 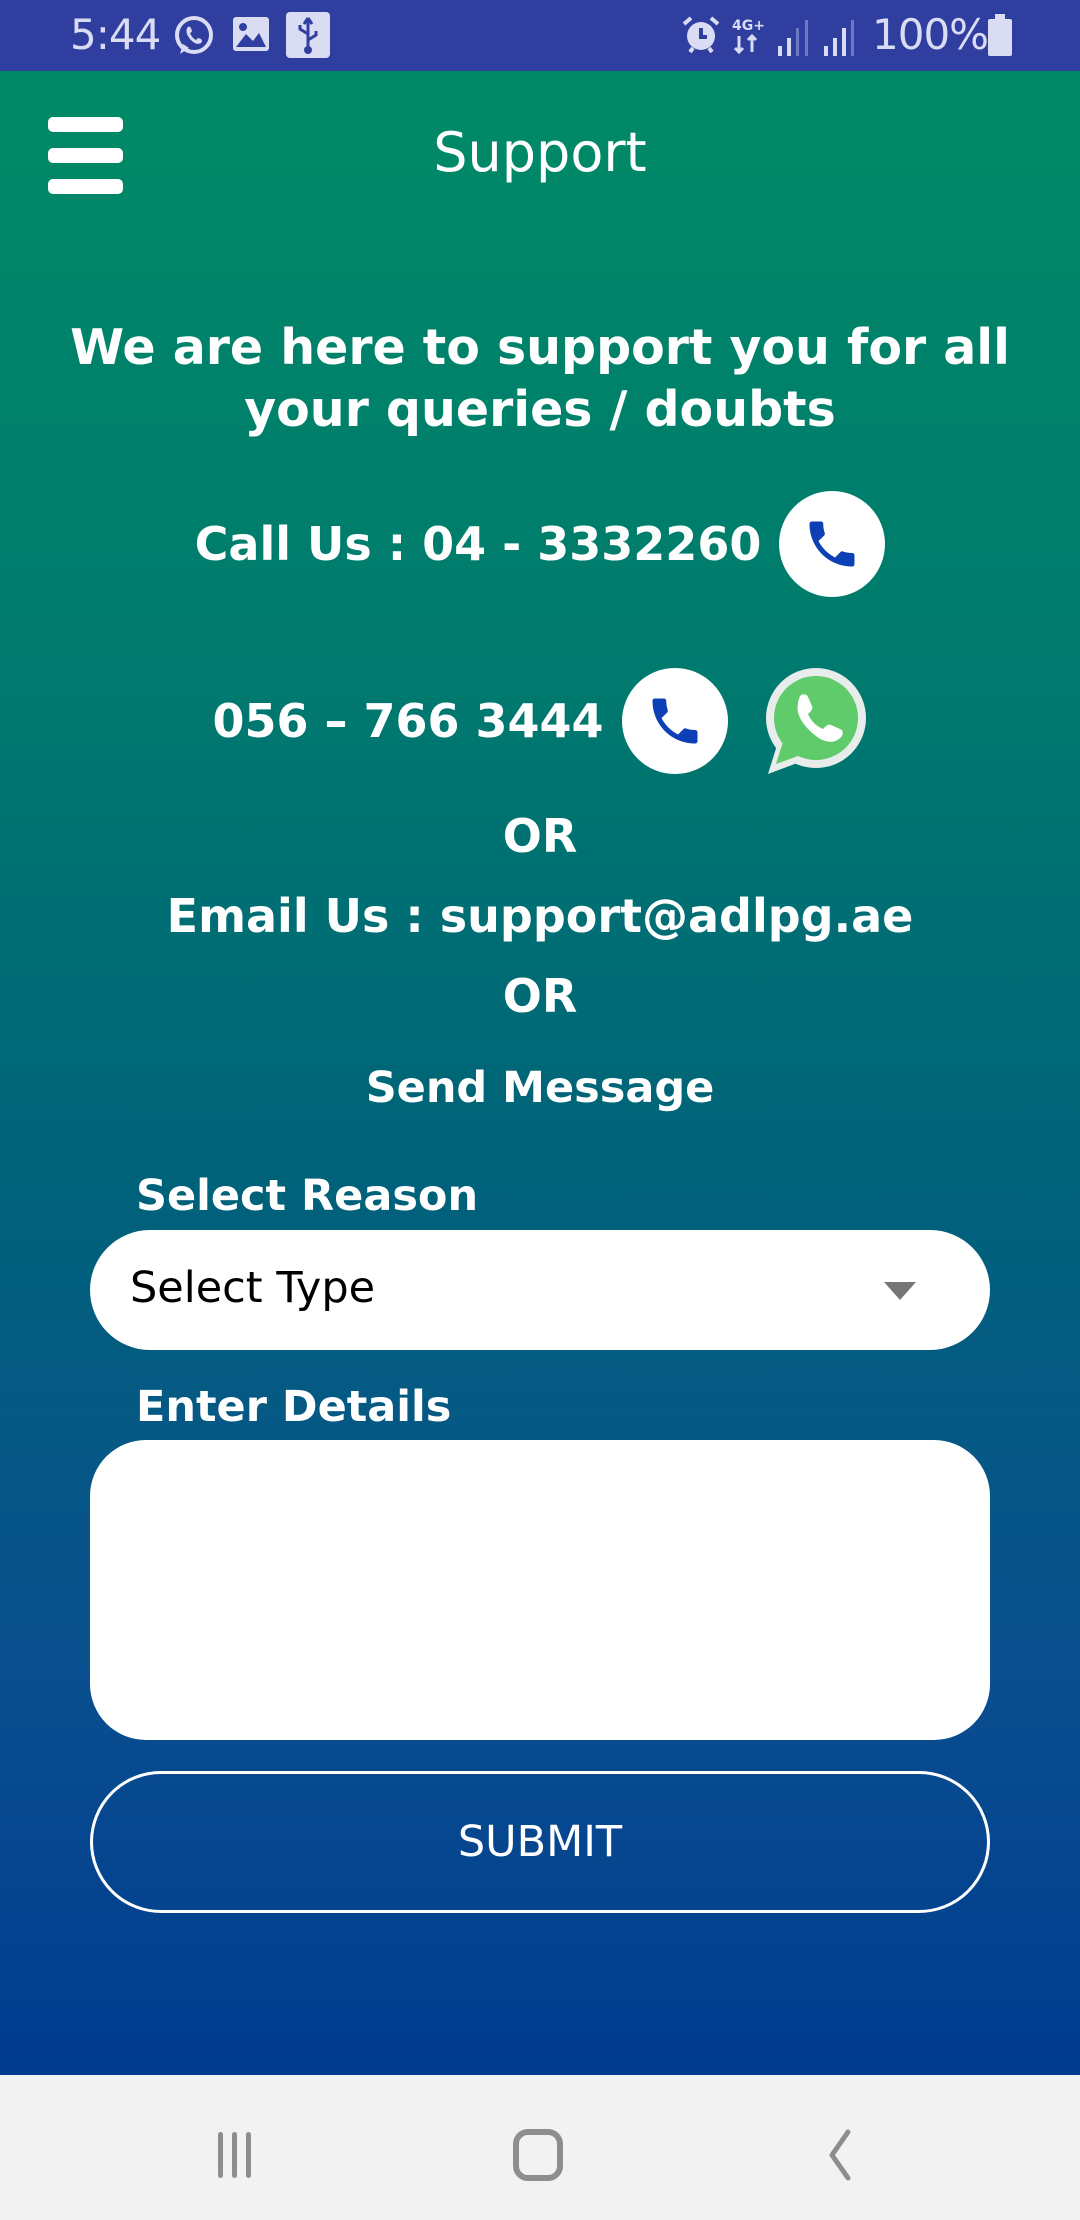 I want to click on submit-button: SUBMIT, so click(x=540, y=1842).